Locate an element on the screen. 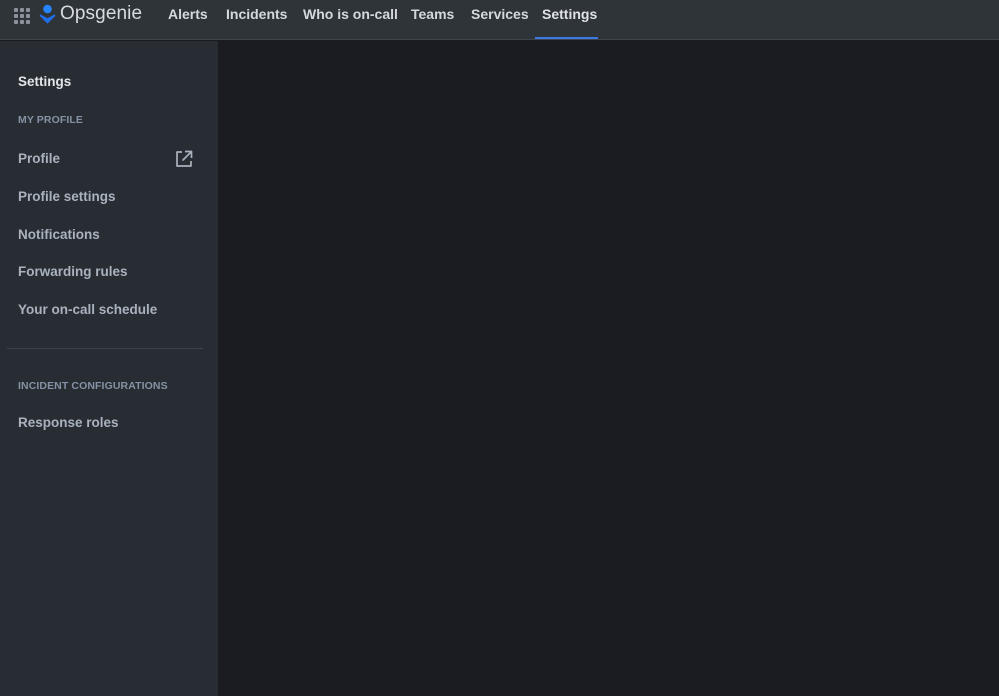 Image resolution: width=999 pixels, height=696 pixels. app-switcher-icon is located at coordinates (22, 16).